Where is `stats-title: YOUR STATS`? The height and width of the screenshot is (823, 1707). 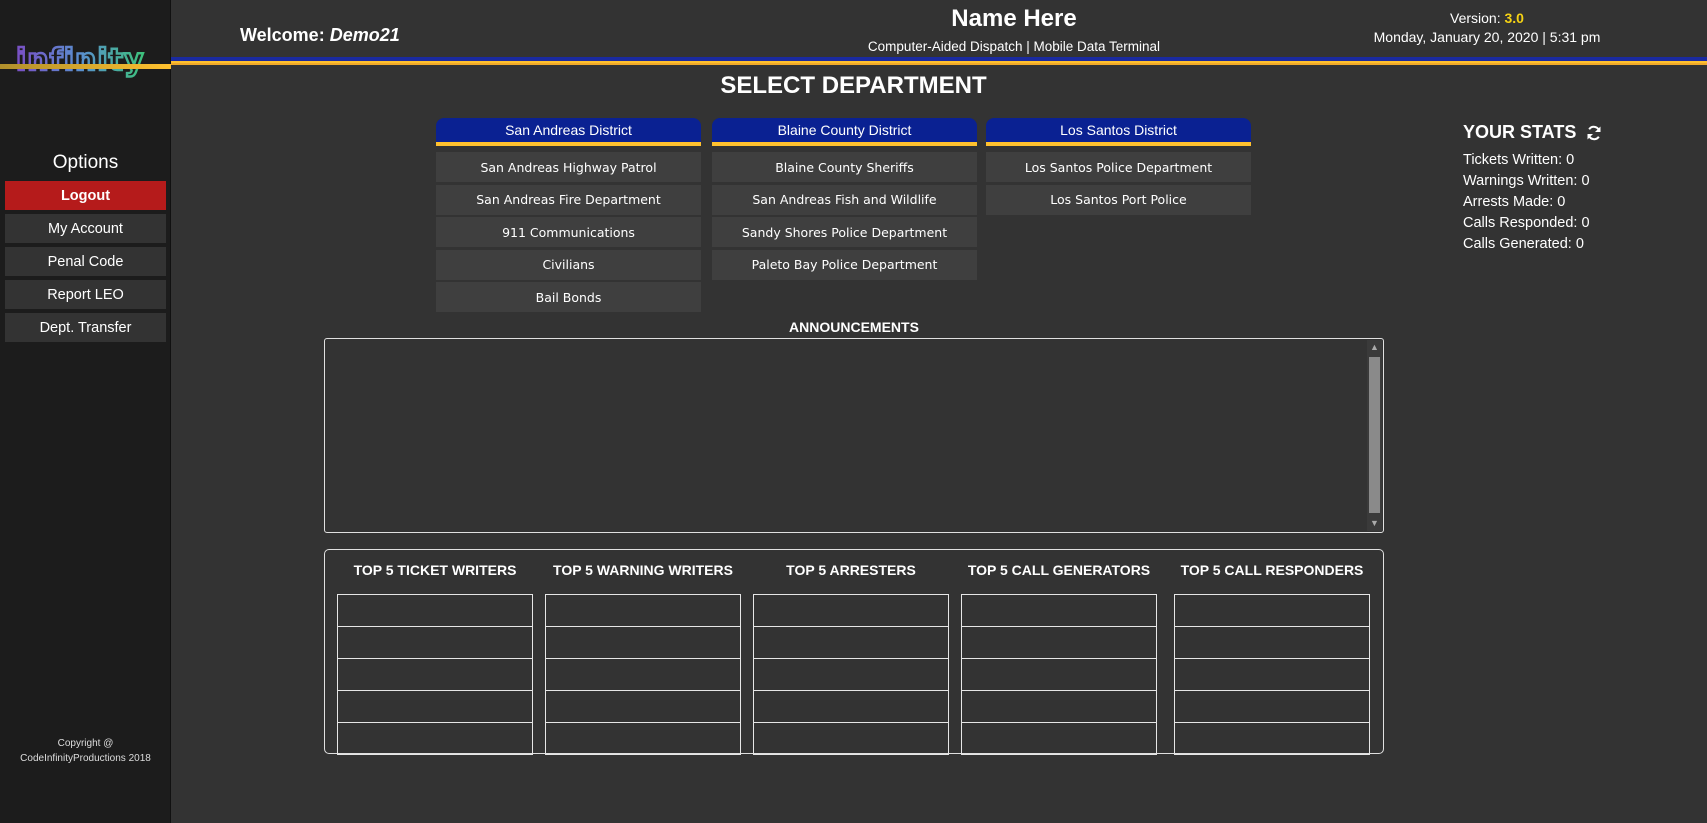 stats-title: YOUR STATS is located at coordinates (1573, 132).